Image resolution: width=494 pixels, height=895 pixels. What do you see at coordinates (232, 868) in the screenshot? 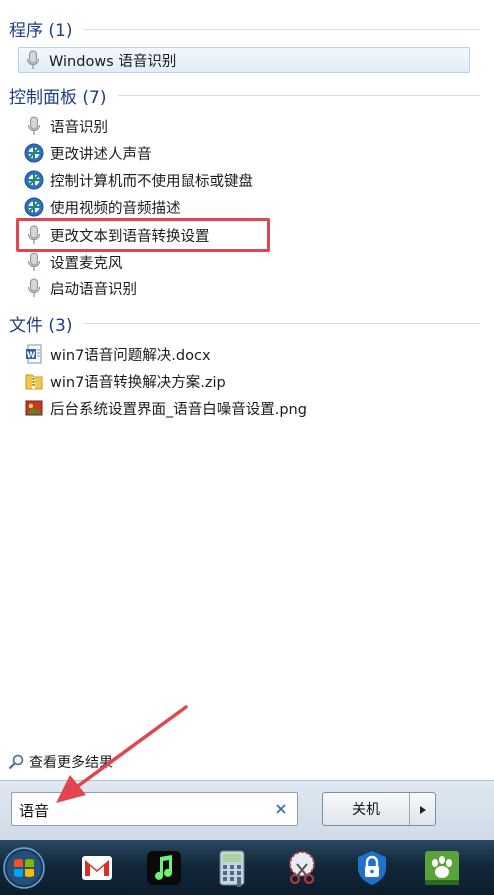
I see `calculator-icon` at bounding box center [232, 868].